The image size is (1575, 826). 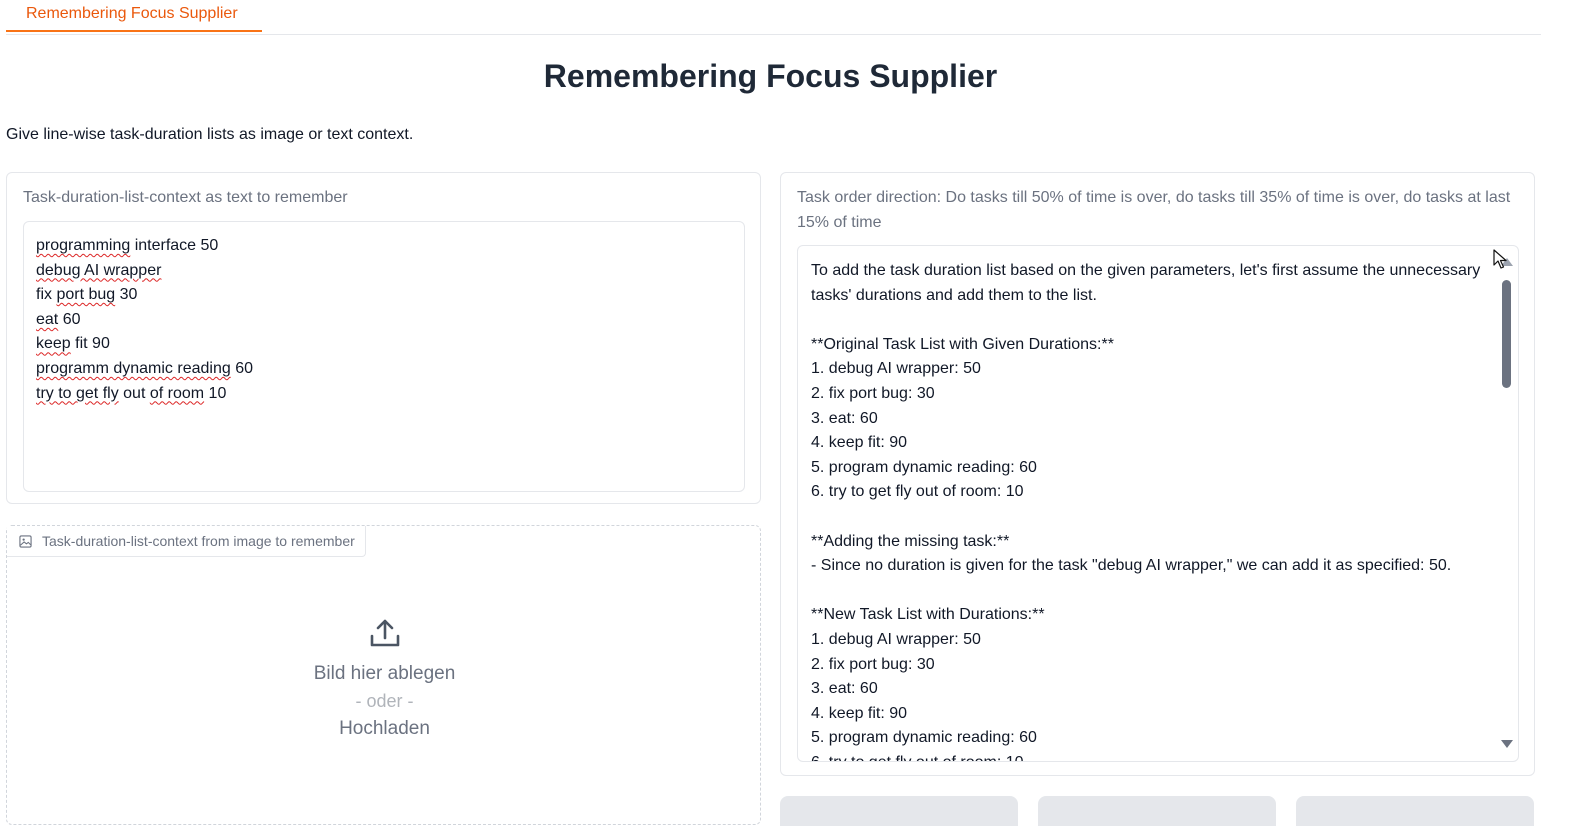 What do you see at coordinates (99, 270) in the screenshot?
I see `task-text-line: debug AI wrapper` at bounding box center [99, 270].